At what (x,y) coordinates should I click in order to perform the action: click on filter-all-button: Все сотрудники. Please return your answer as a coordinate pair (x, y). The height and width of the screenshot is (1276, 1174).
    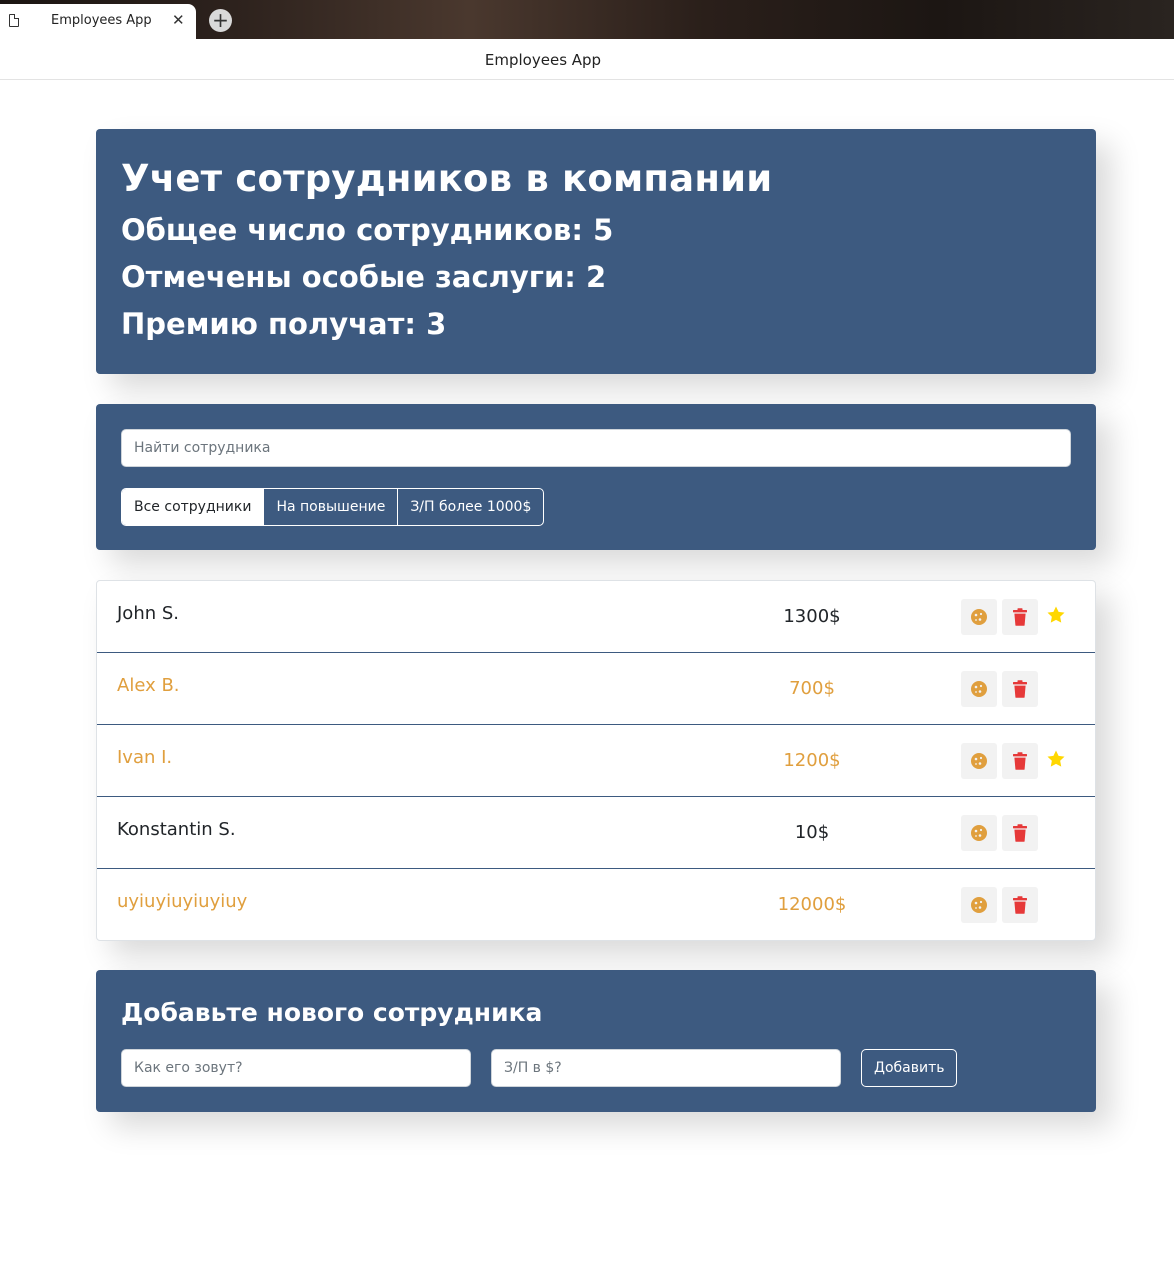
    Looking at the image, I should click on (193, 507).